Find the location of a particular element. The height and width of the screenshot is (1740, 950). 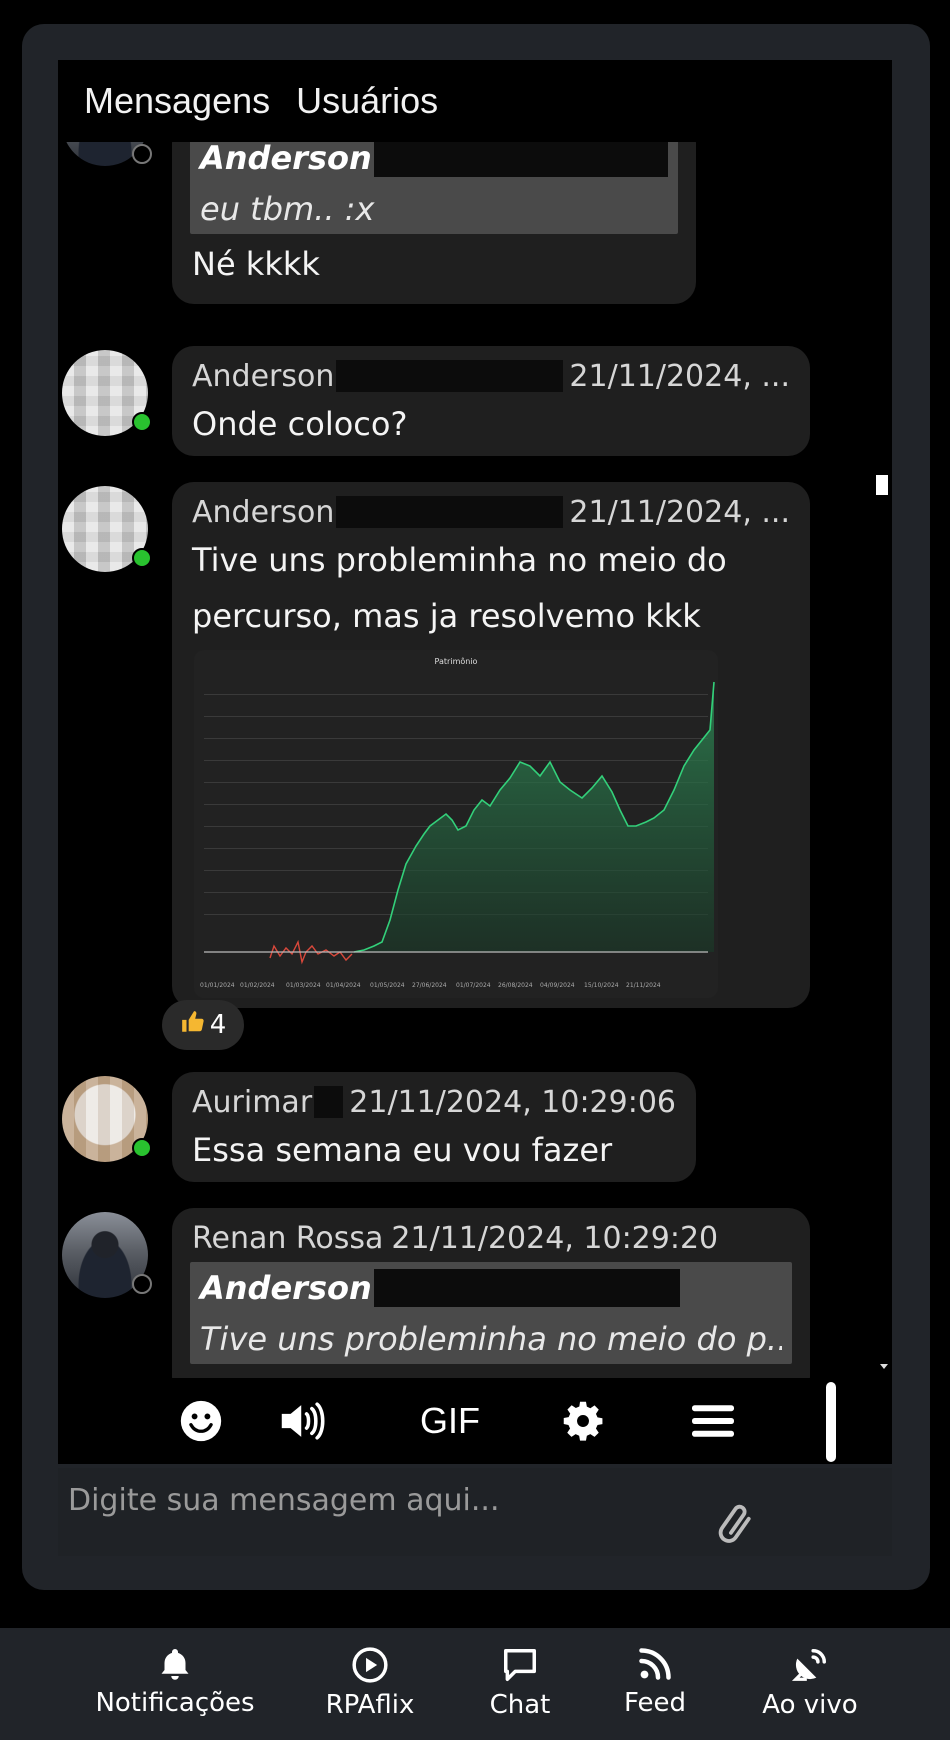

timestamp: 21/11/2024, 10:29:06 is located at coordinates (512, 1102).